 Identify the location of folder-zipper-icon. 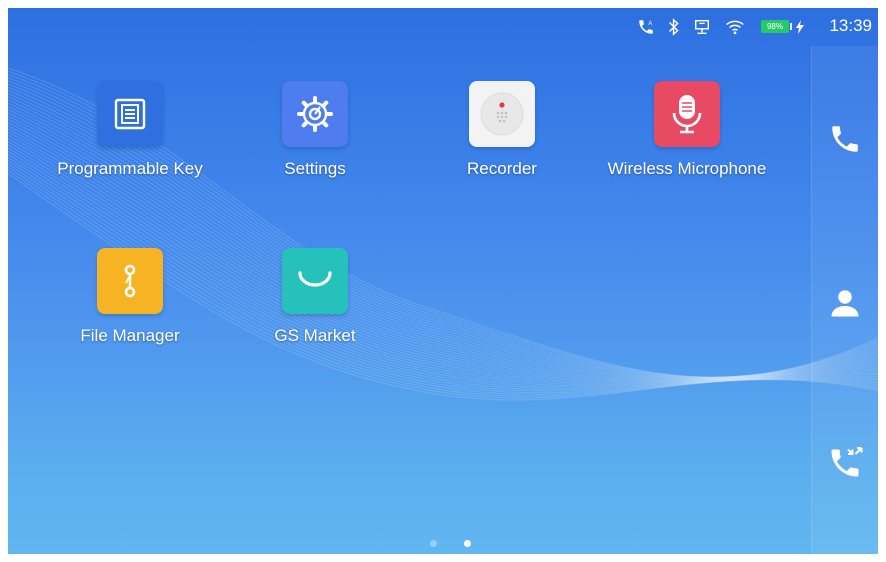
(130, 281).